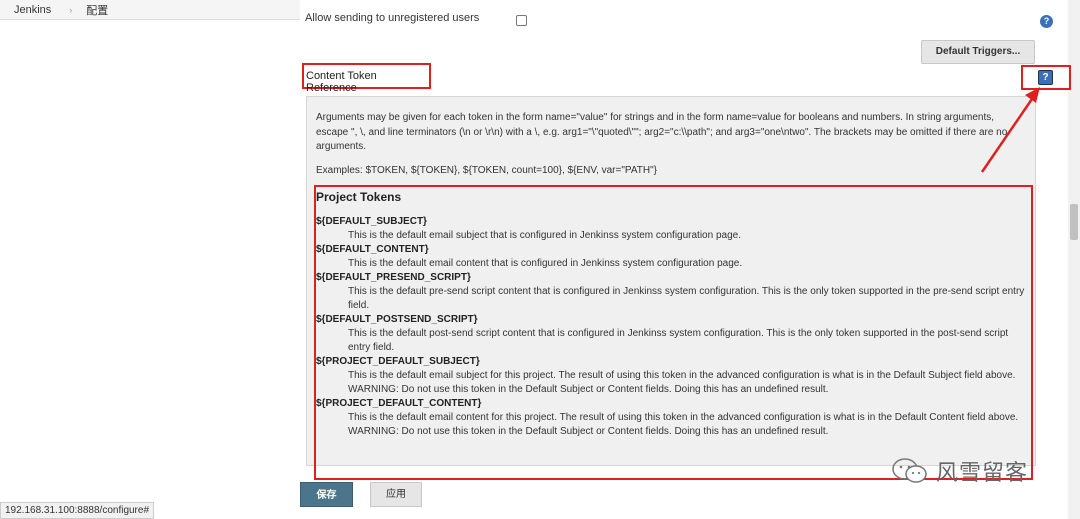 The width and height of the screenshot is (1080, 519). Describe the element at coordinates (392, 18) in the screenshot. I see `unregistered-users-label: Allow sending to unregistered users` at that location.